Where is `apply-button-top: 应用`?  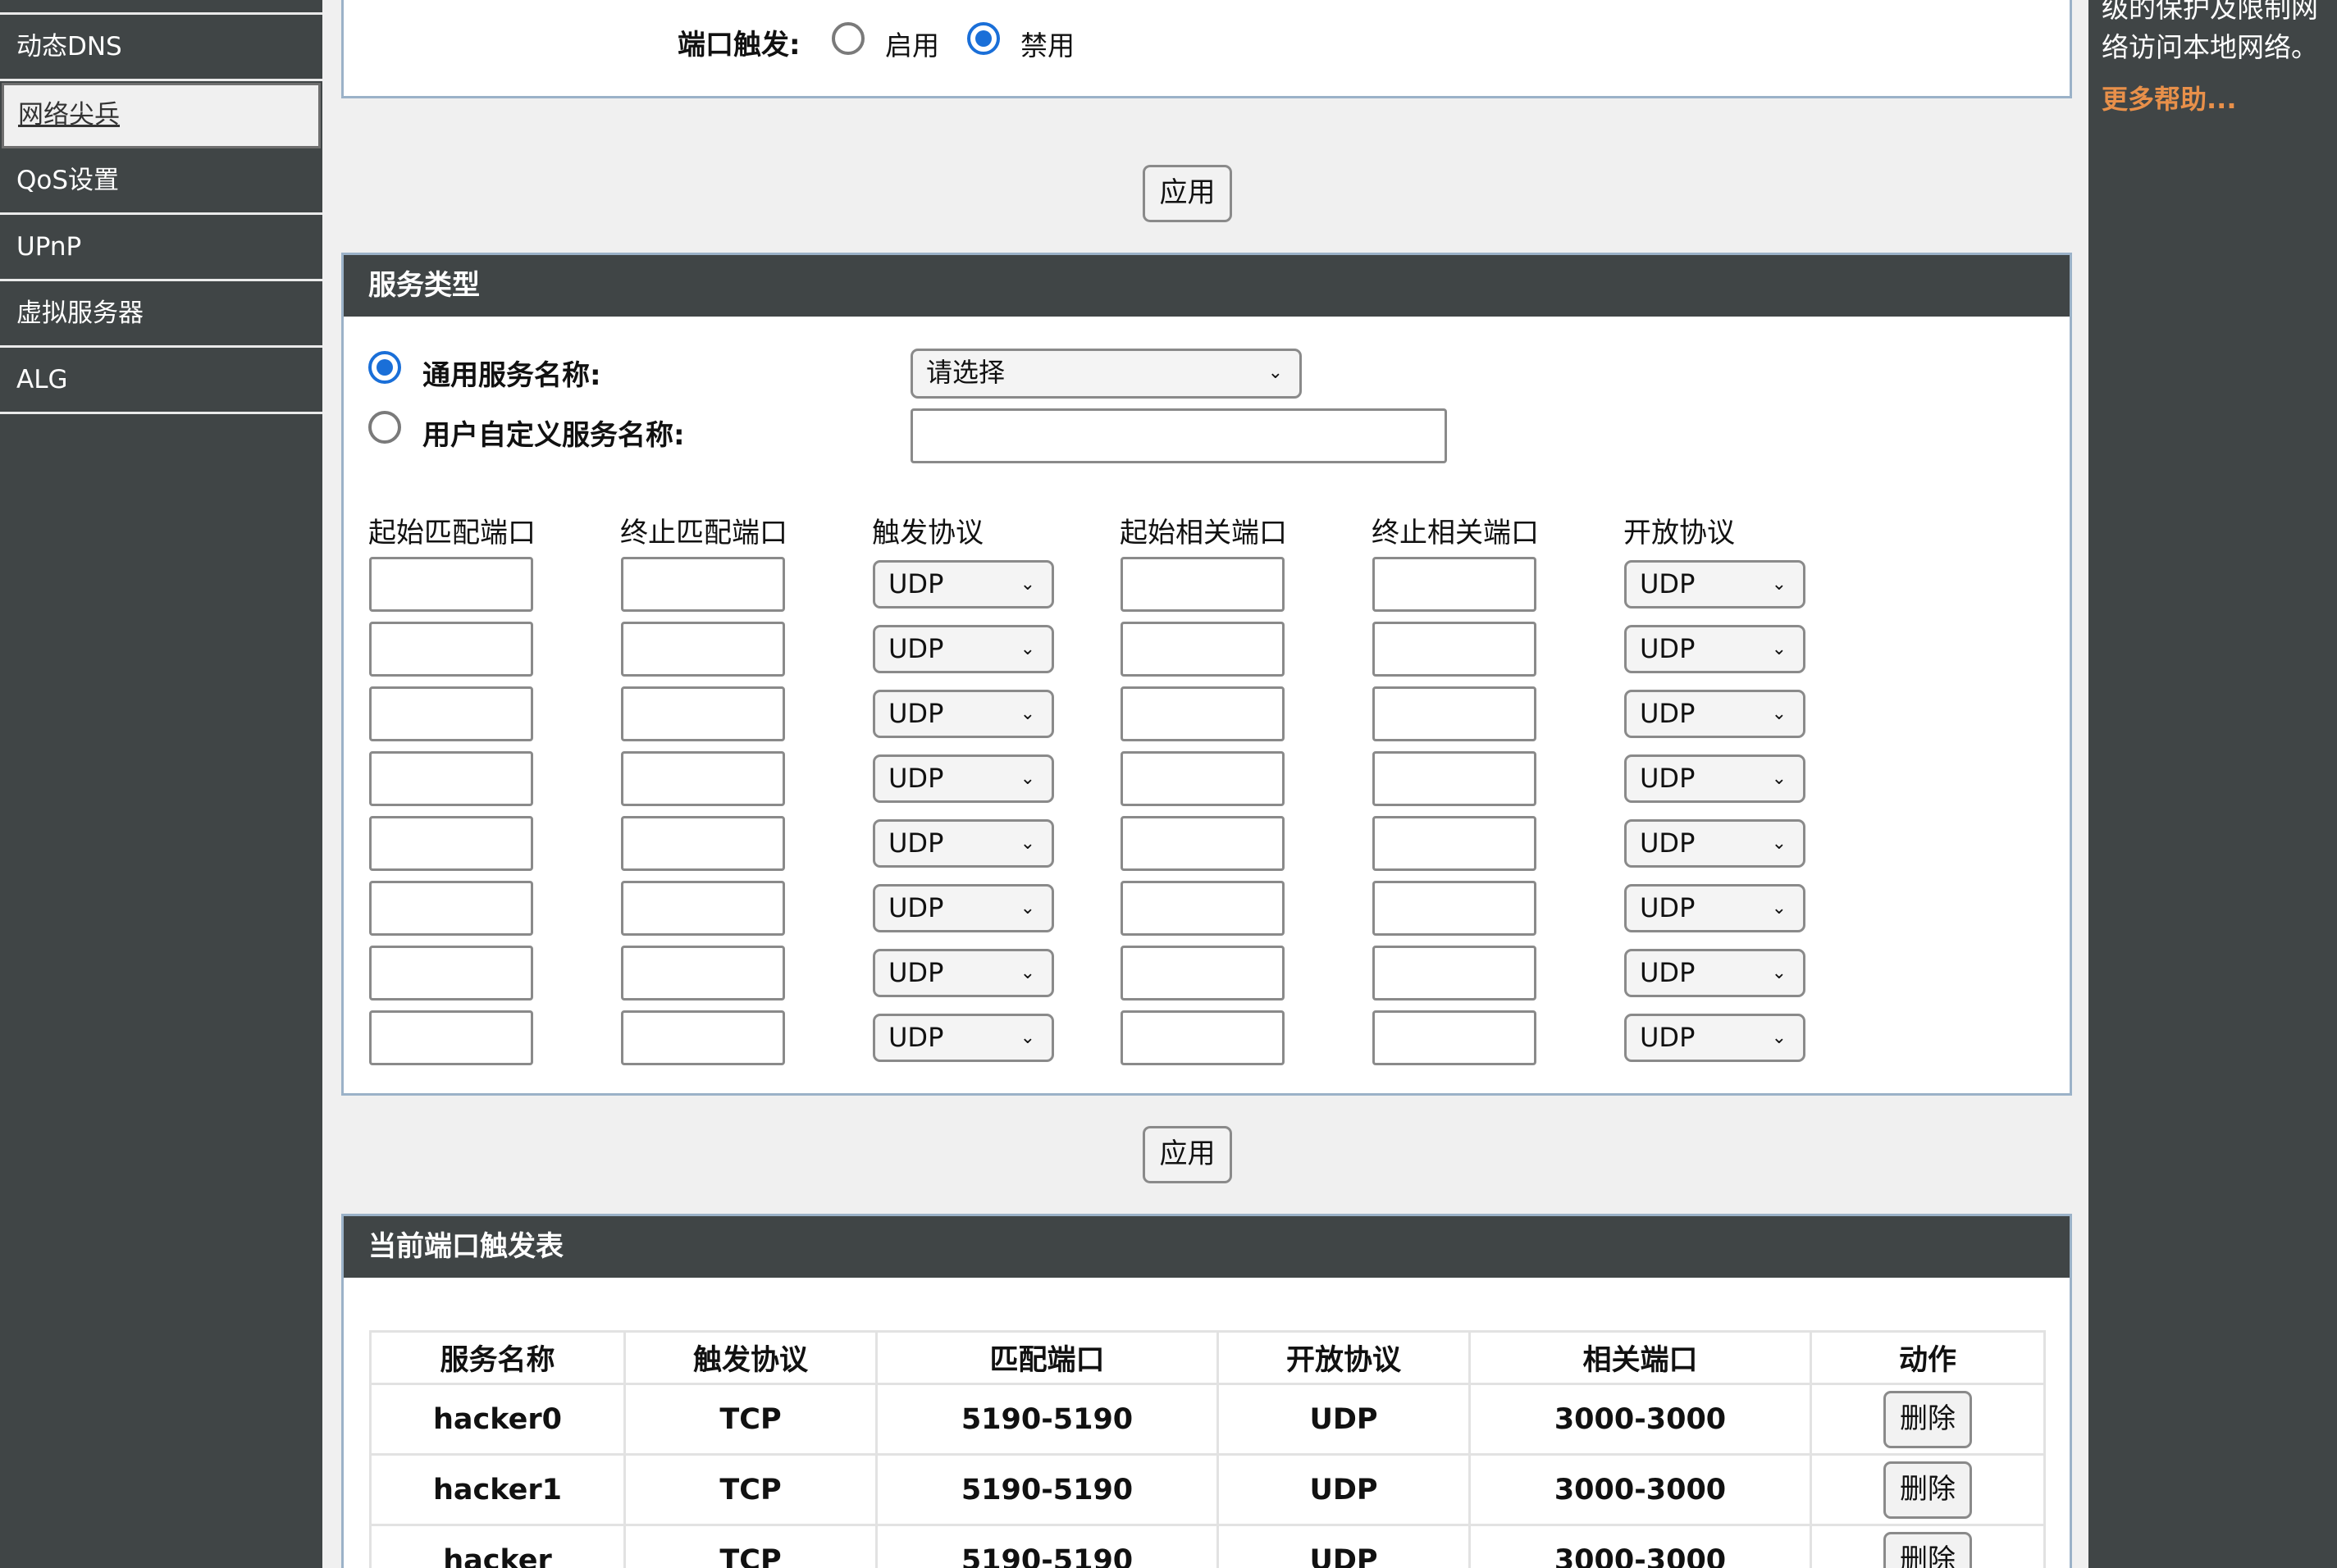 apply-button-top: 应用 is located at coordinates (1188, 194).